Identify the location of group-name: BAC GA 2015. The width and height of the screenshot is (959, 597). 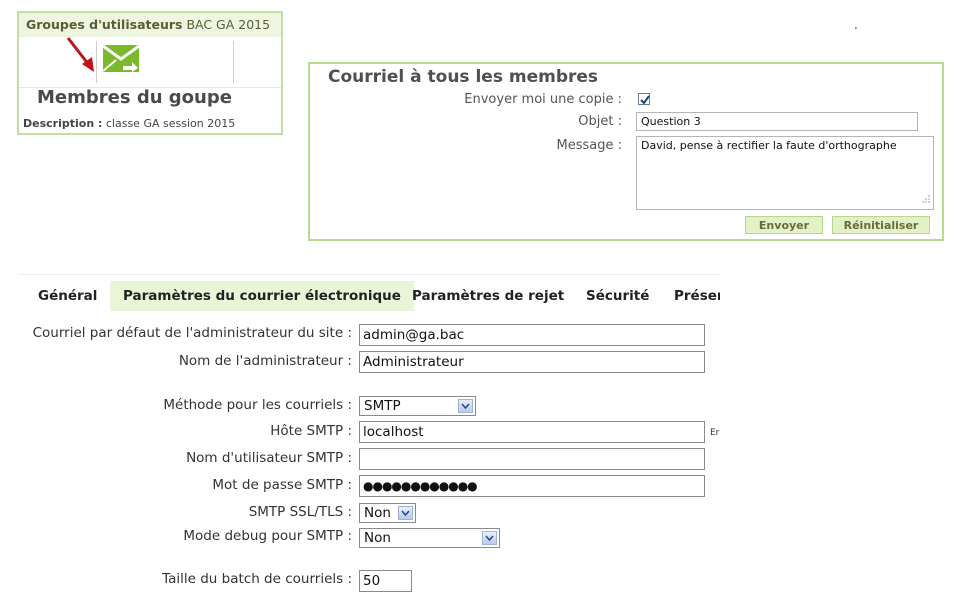
(228, 24).